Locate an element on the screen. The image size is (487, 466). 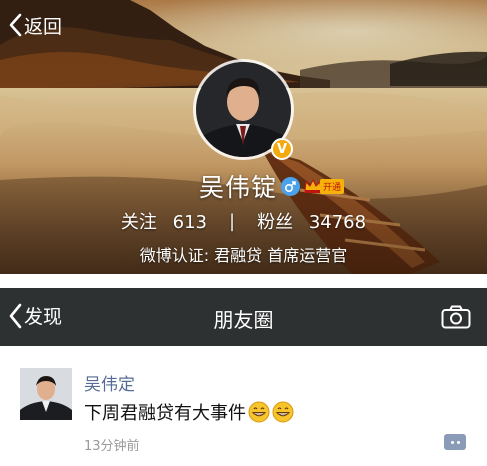
followers-stat: 粉丝 34768 is located at coordinates (311, 221).